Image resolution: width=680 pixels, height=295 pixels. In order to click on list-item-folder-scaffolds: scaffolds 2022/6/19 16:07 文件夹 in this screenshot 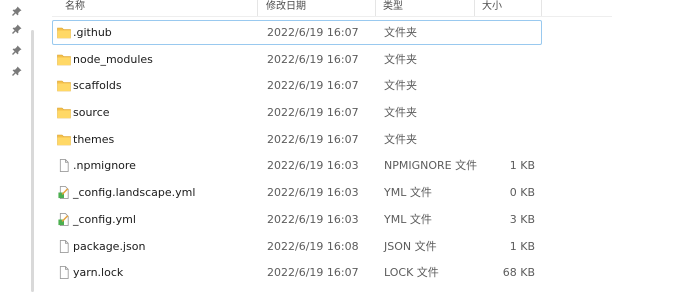, I will do `click(297, 85)`.